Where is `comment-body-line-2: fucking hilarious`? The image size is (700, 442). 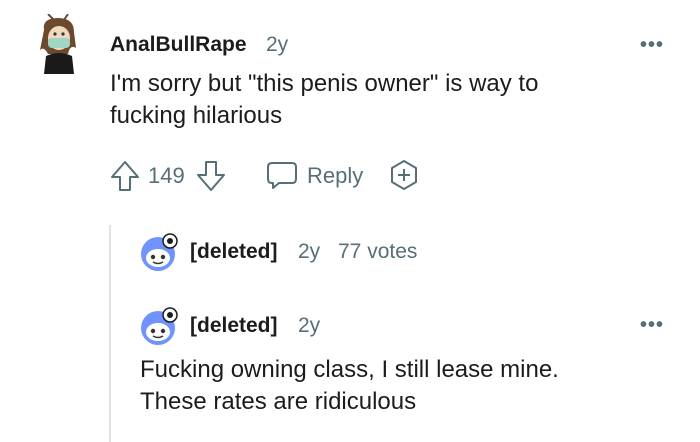
comment-body-line-2: fucking hilarious is located at coordinates (196, 115).